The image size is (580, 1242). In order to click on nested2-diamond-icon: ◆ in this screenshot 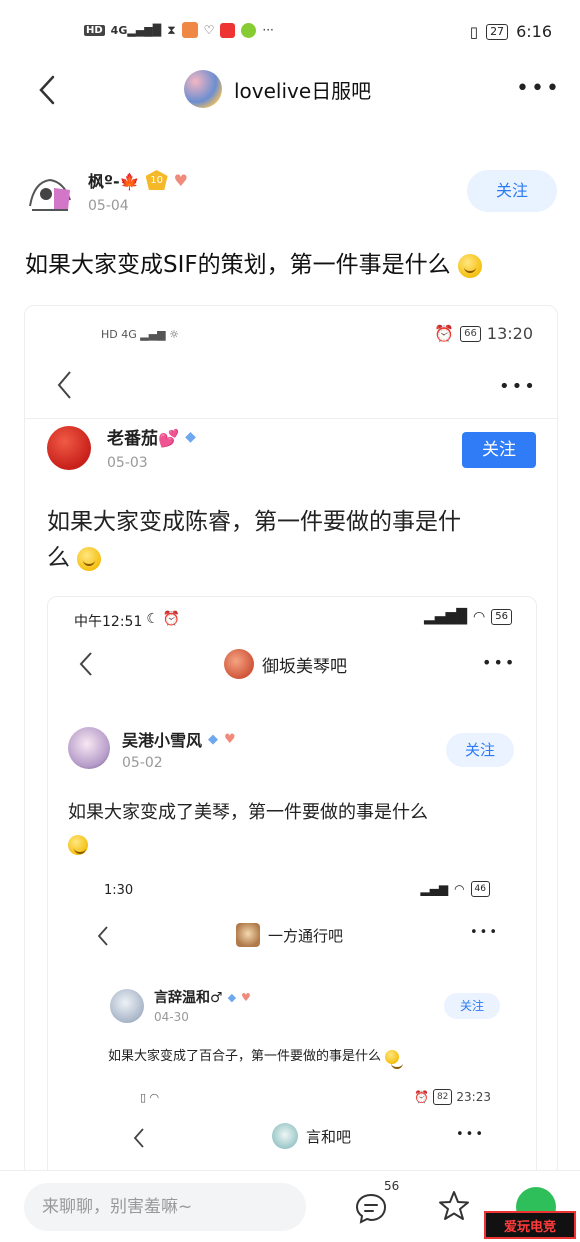, I will do `click(213, 739)`.